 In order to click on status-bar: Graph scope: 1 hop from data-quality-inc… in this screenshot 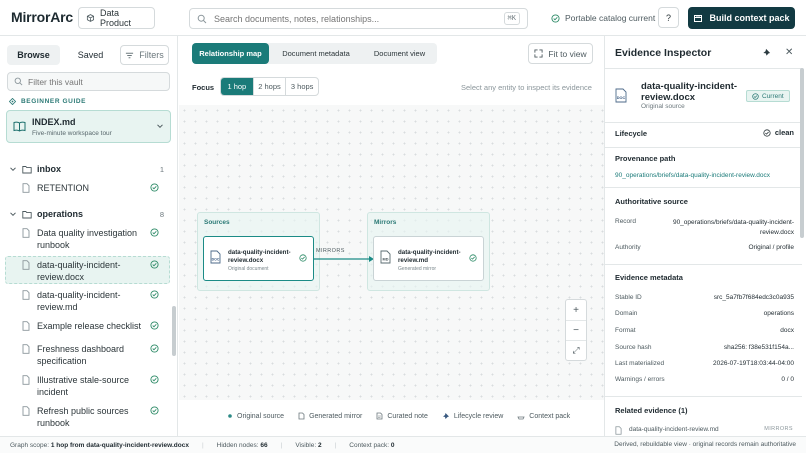, I will do `click(403, 444)`.